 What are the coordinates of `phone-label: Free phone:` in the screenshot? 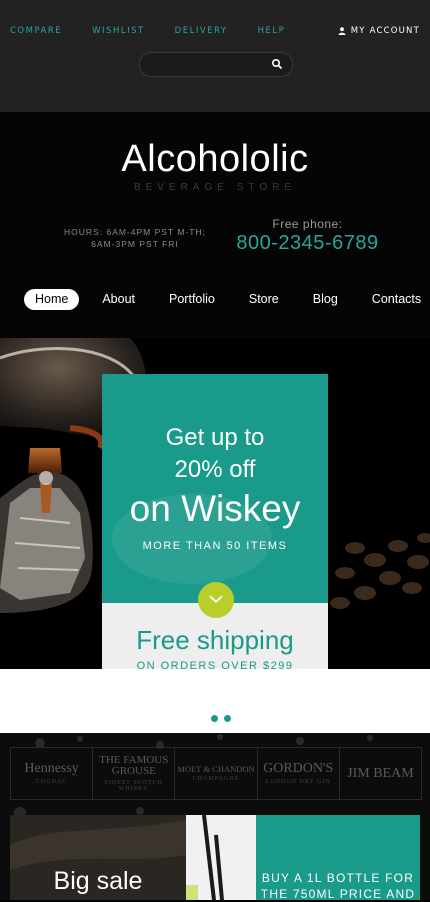 It's located at (307, 224).